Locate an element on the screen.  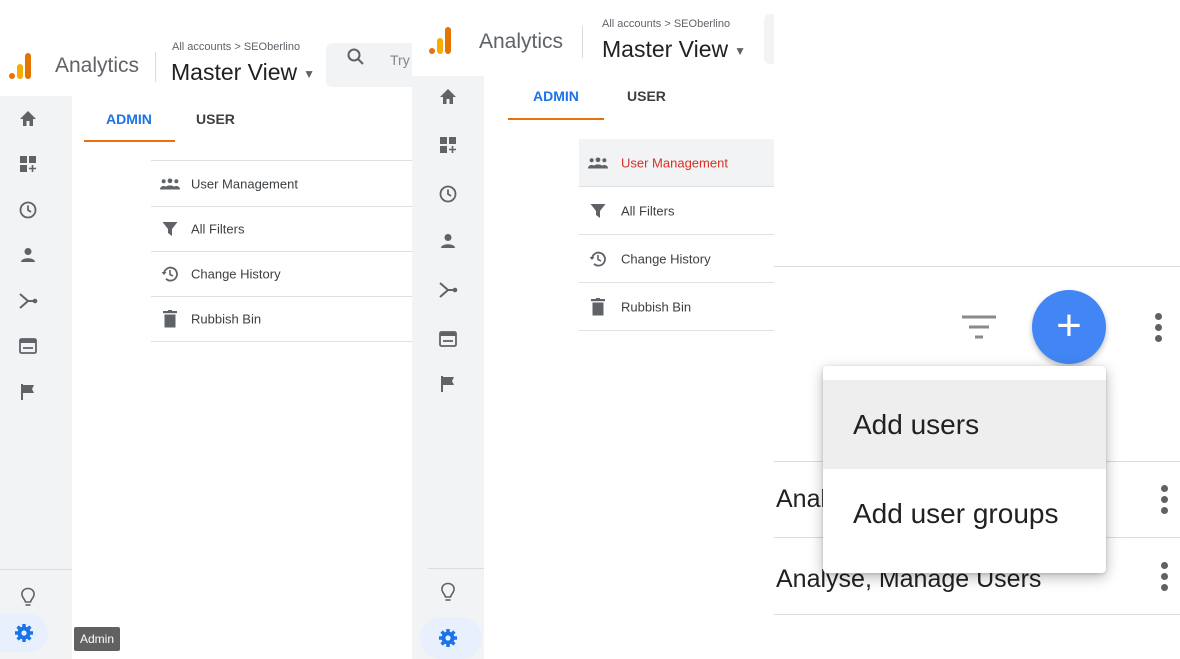
sort-filter-icon is located at coordinates (979, 327).